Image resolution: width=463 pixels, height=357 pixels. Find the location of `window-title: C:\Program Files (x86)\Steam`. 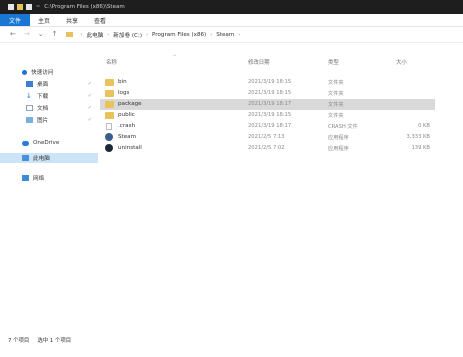

window-title: C:\Program Files (x86)\Steam is located at coordinates (84, 7).